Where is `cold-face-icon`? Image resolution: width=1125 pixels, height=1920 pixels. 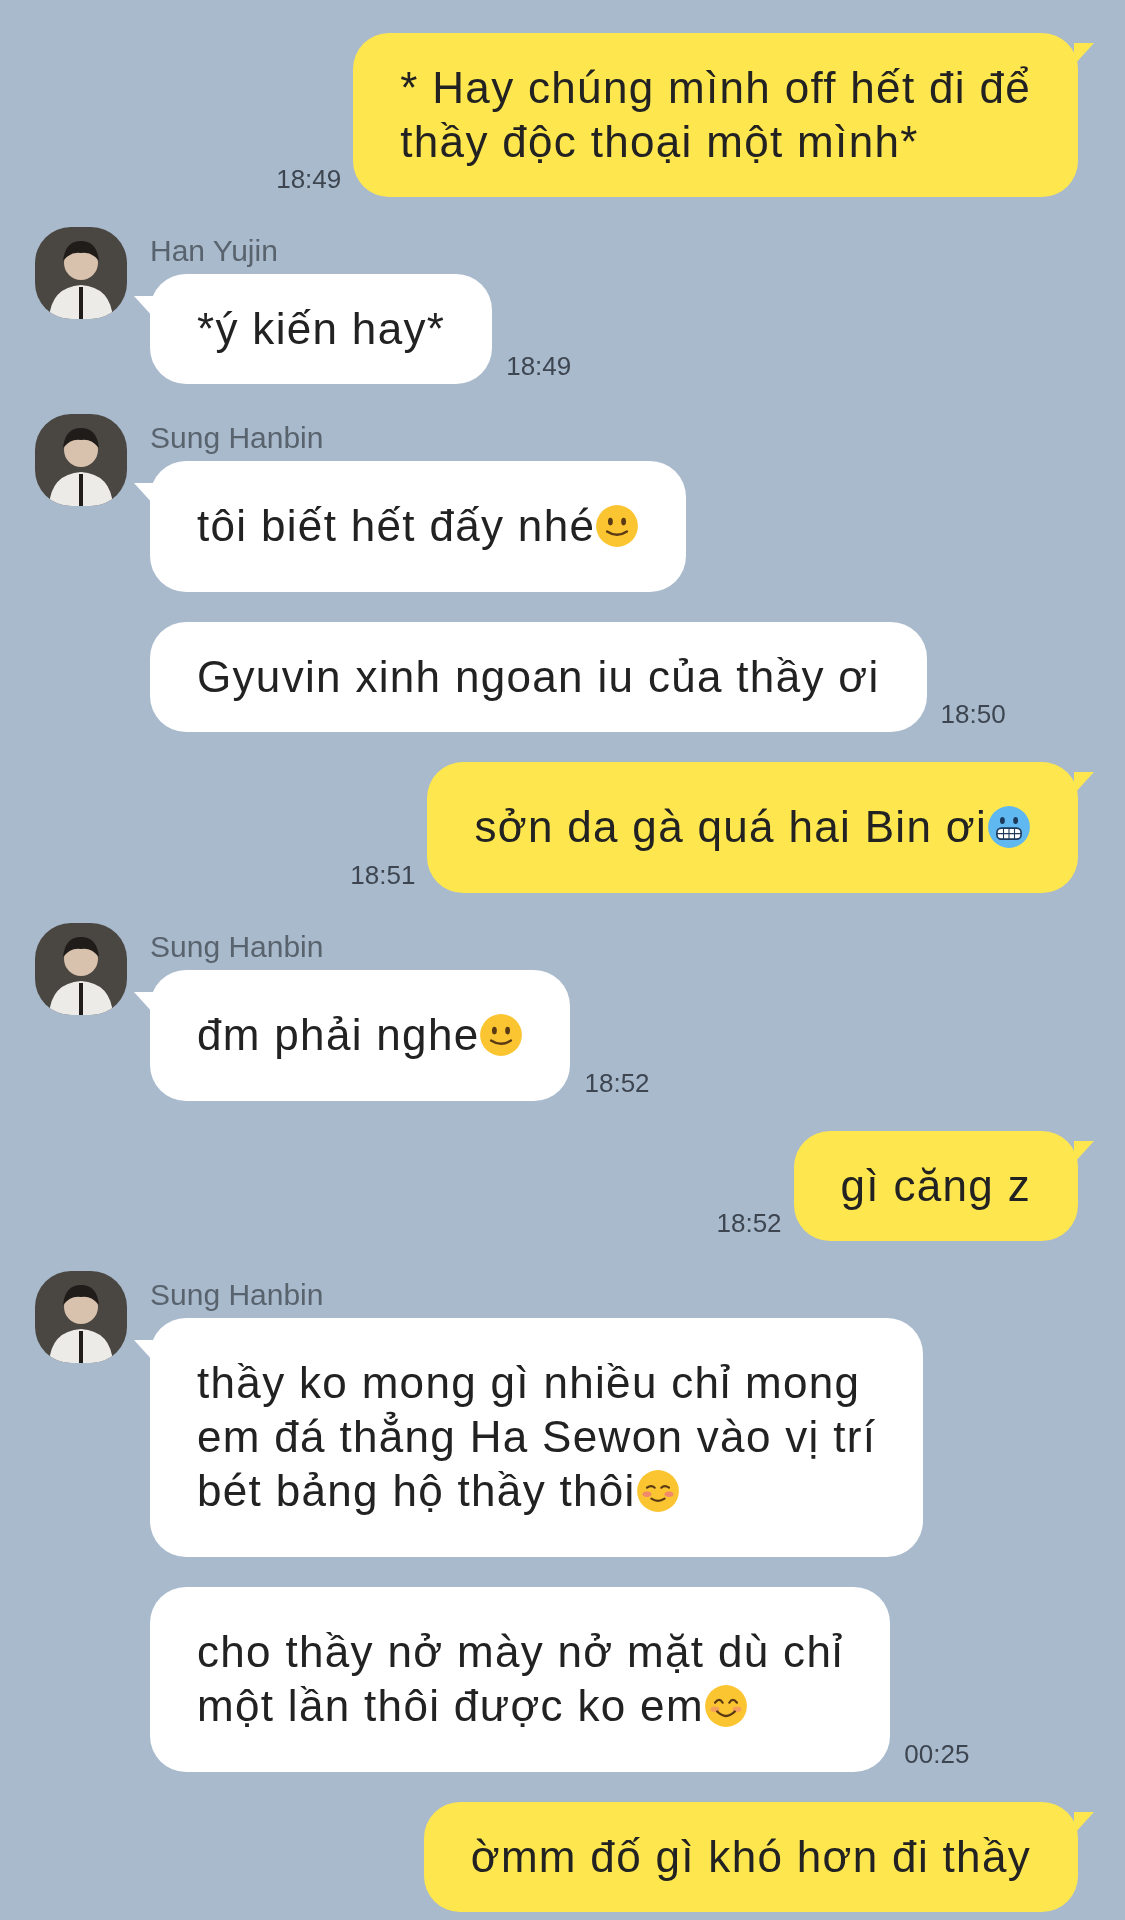 cold-face-icon is located at coordinates (1009, 827).